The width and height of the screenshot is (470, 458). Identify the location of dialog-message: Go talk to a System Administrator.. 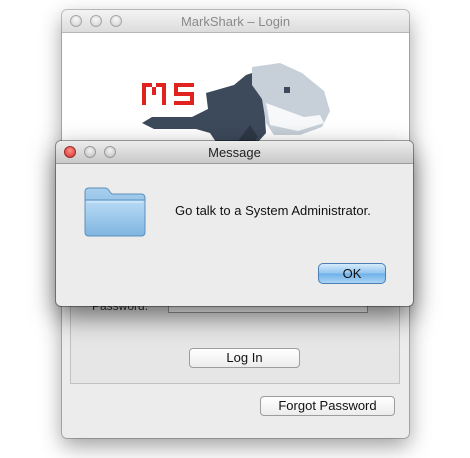
(273, 210).